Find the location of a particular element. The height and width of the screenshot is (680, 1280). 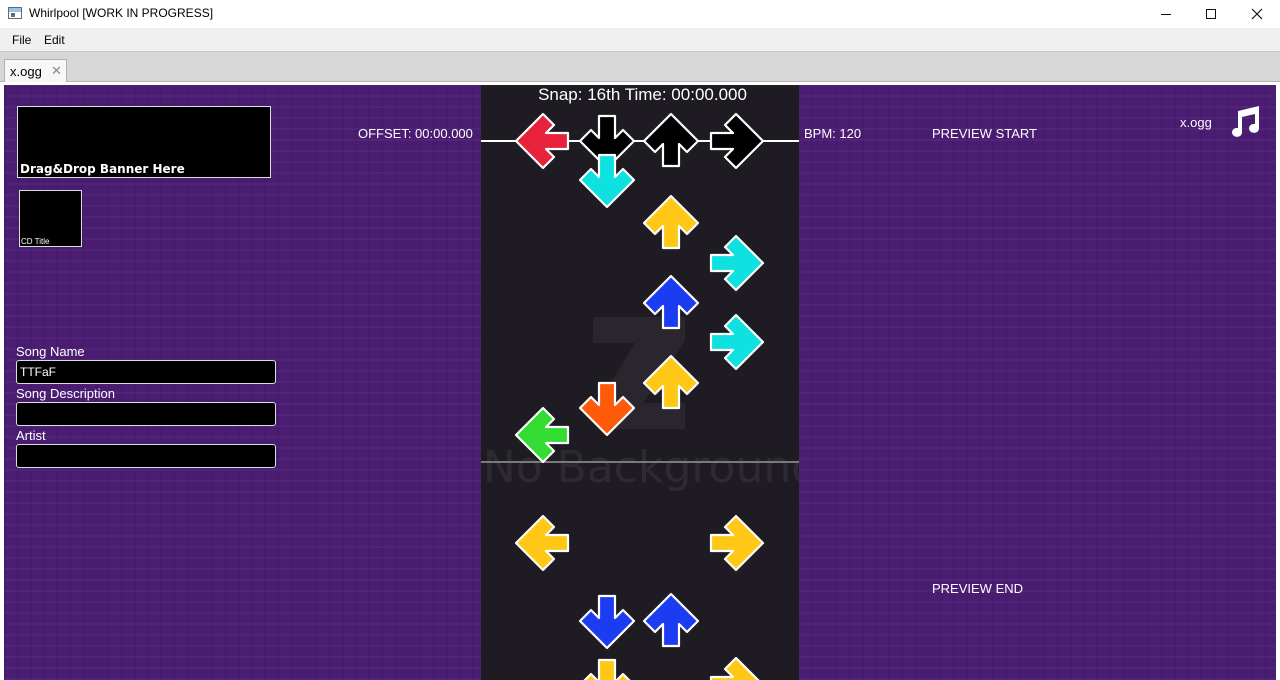

preview-end-marker: PREVIEW END is located at coordinates (977, 588).